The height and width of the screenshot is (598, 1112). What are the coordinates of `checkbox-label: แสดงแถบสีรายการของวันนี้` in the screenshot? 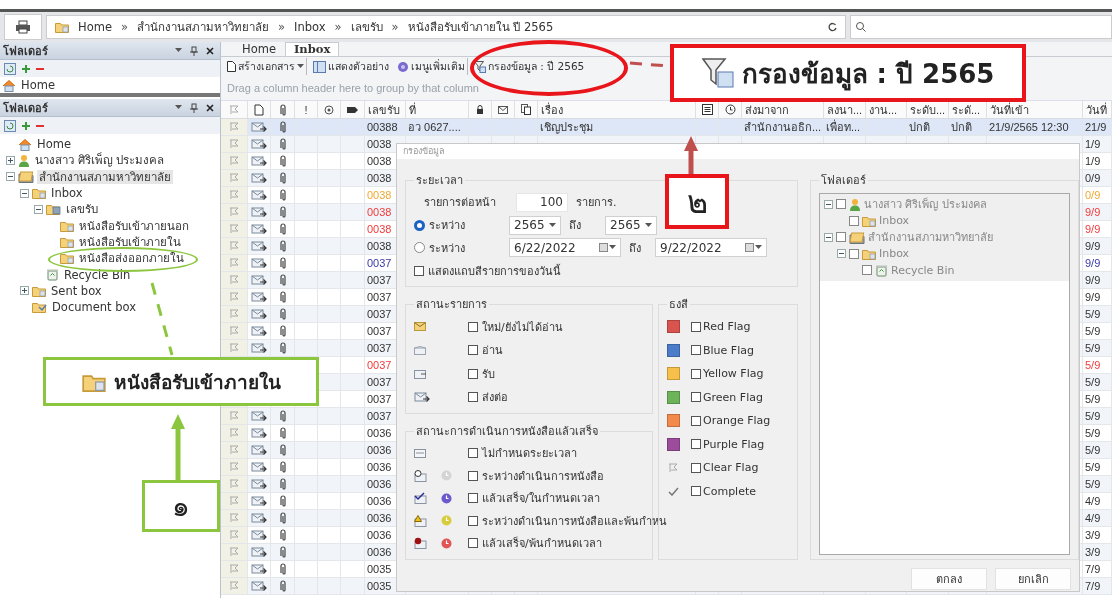 It's located at (494, 271).